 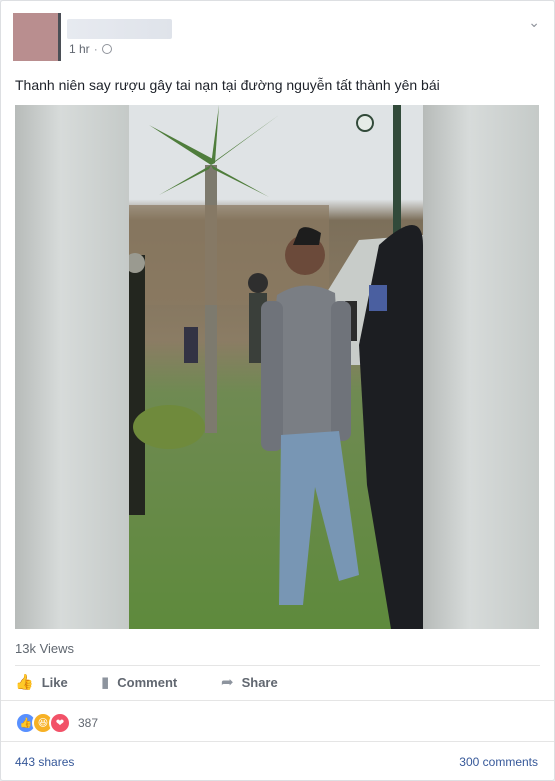 I want to click on reactions-summary: 👍 😆 ❤ 387, so click(x=56, y=723).